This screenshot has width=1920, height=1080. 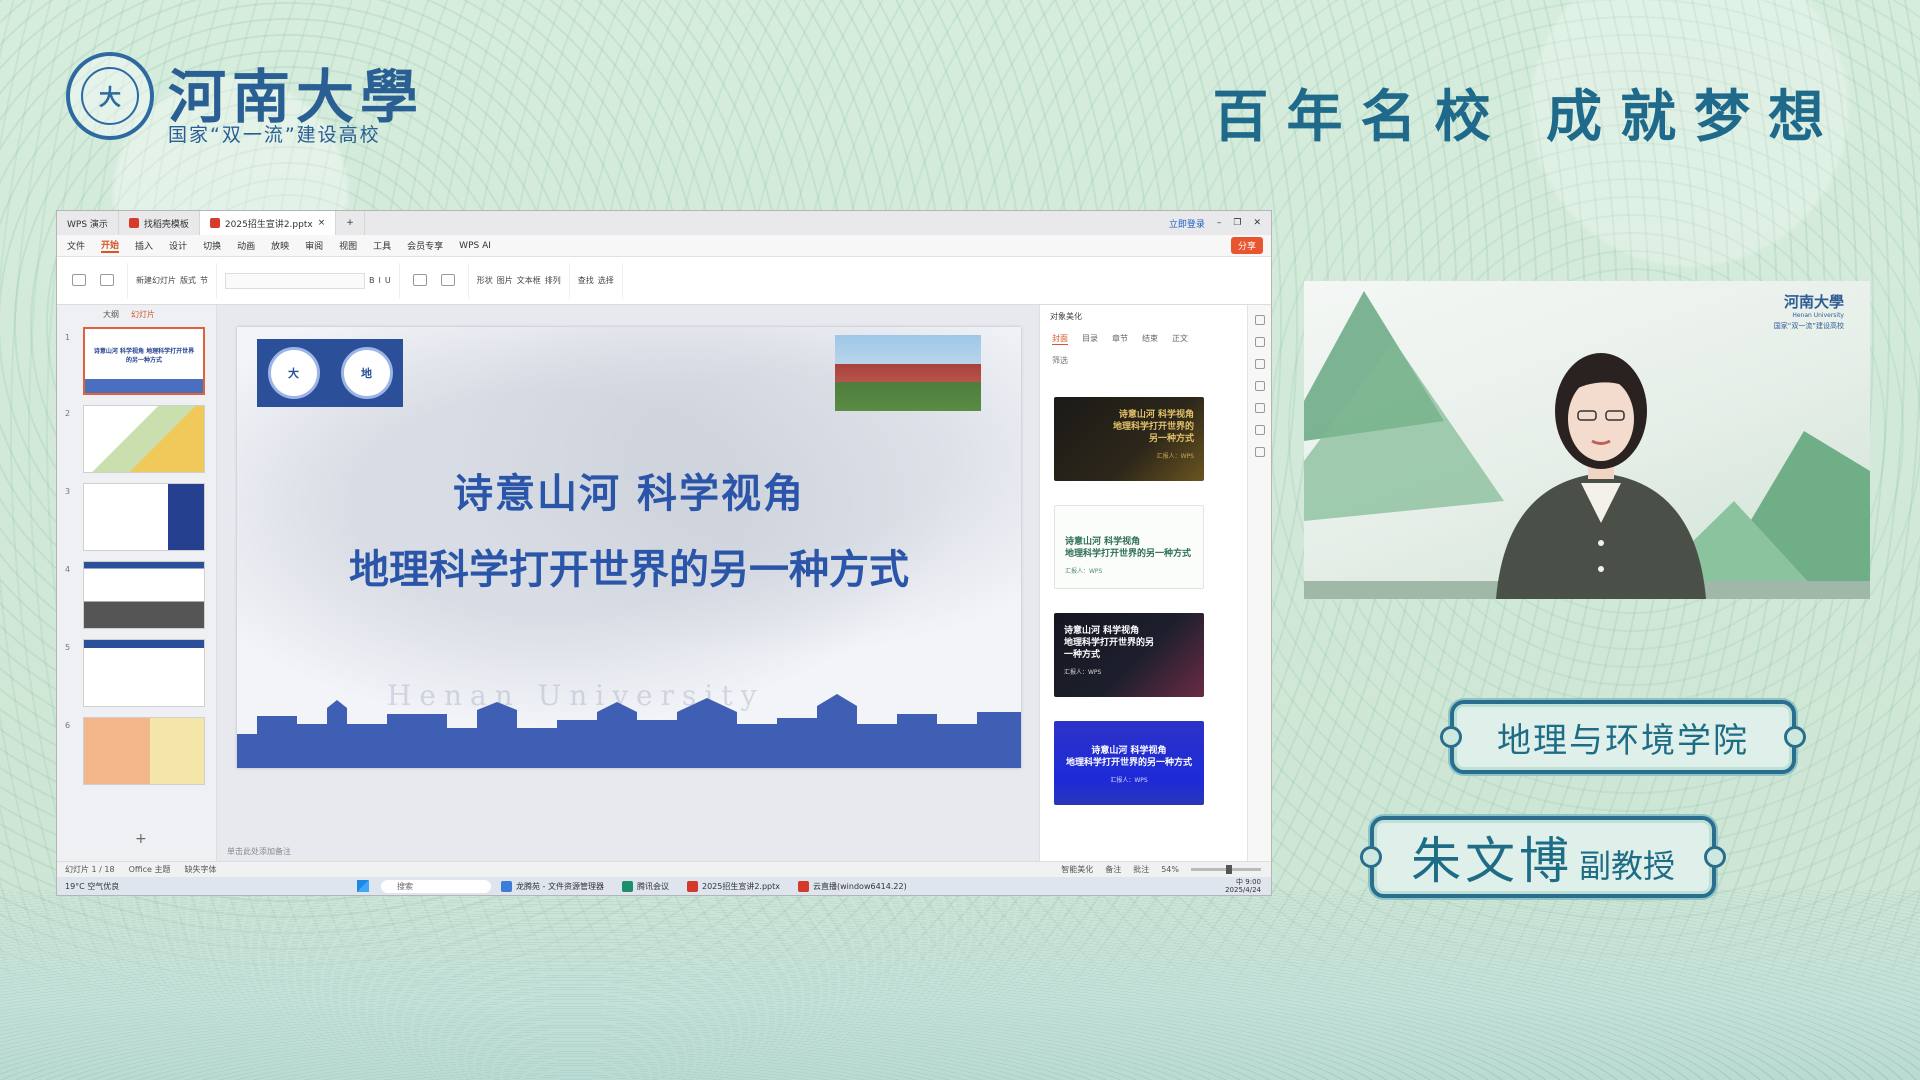 I want to click on tab-ending: 结束, so click(x=1150, y=339).